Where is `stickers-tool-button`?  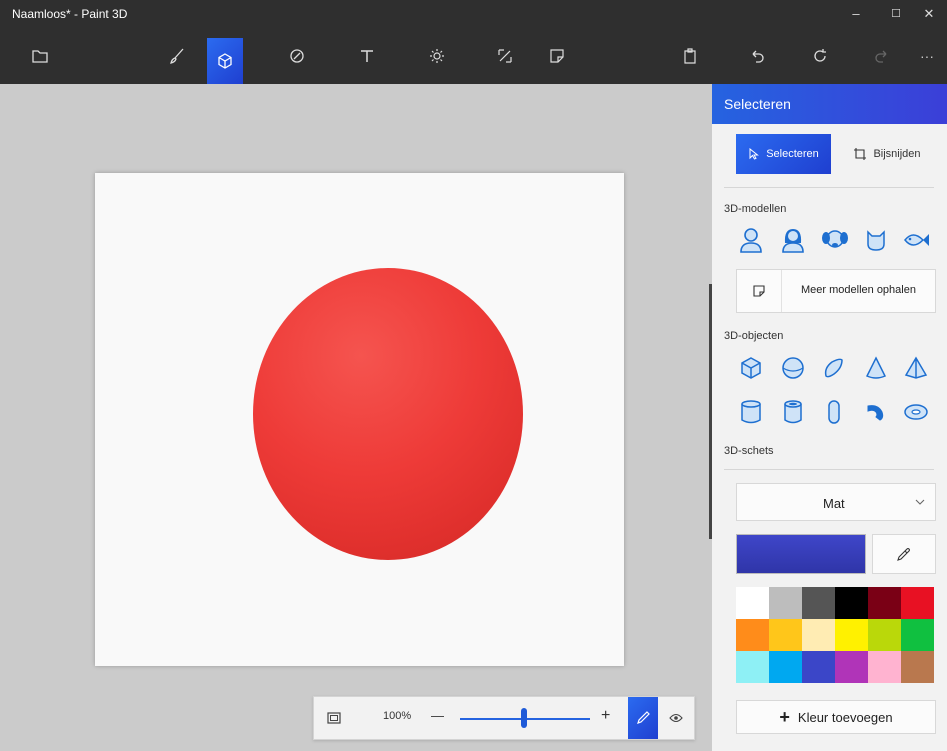 stickers-tool-button is located at coordinates (557, 56).